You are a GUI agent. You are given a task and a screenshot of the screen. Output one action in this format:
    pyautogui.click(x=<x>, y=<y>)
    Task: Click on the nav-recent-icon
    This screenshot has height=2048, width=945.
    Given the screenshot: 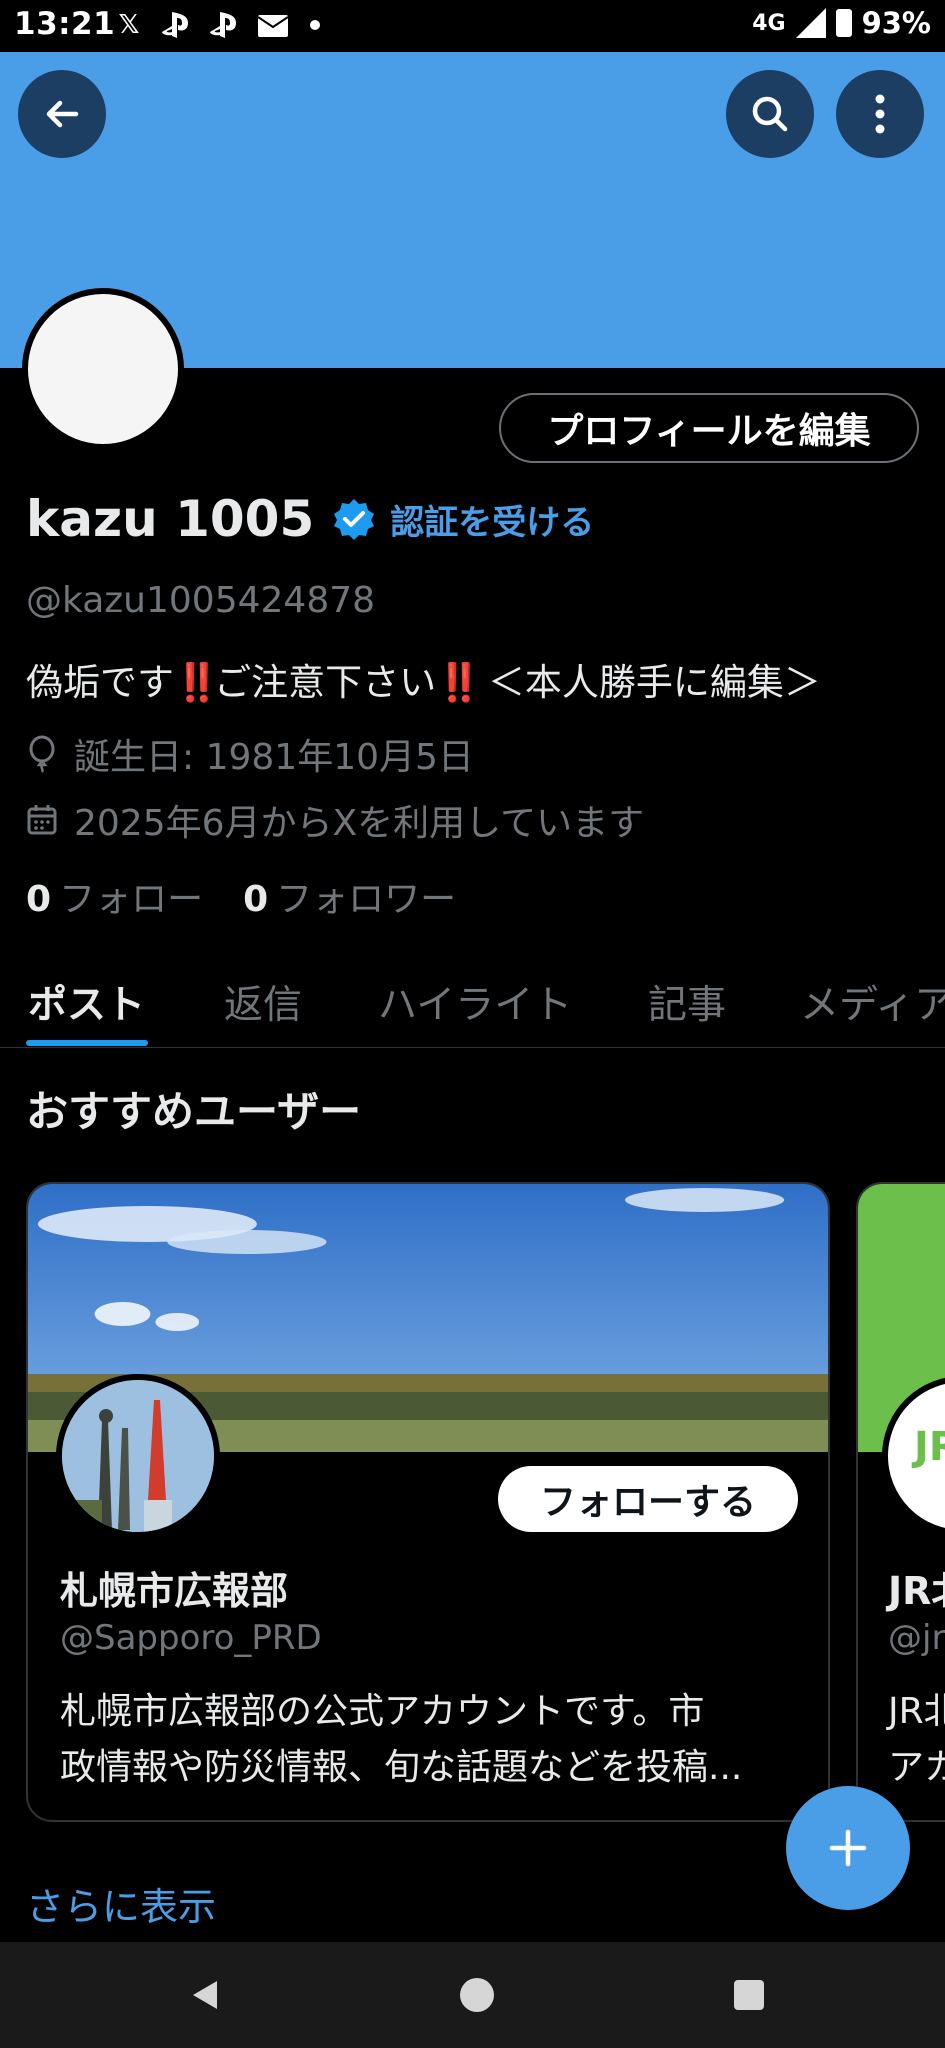 What is the action you would take?
    pyautogui.click(x=749, y=1995)
    